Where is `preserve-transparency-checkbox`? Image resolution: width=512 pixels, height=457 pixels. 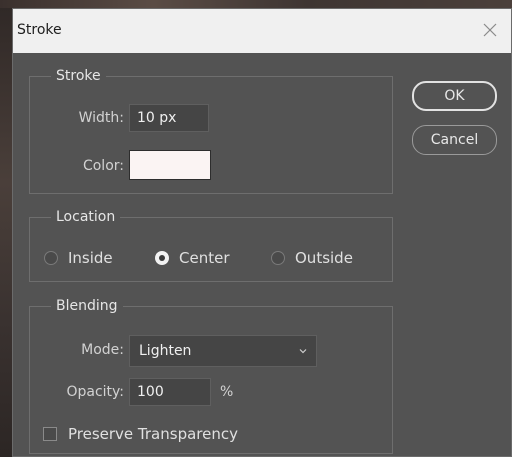 preserve-transparency-checkbox is located at coordinates (50, 434).